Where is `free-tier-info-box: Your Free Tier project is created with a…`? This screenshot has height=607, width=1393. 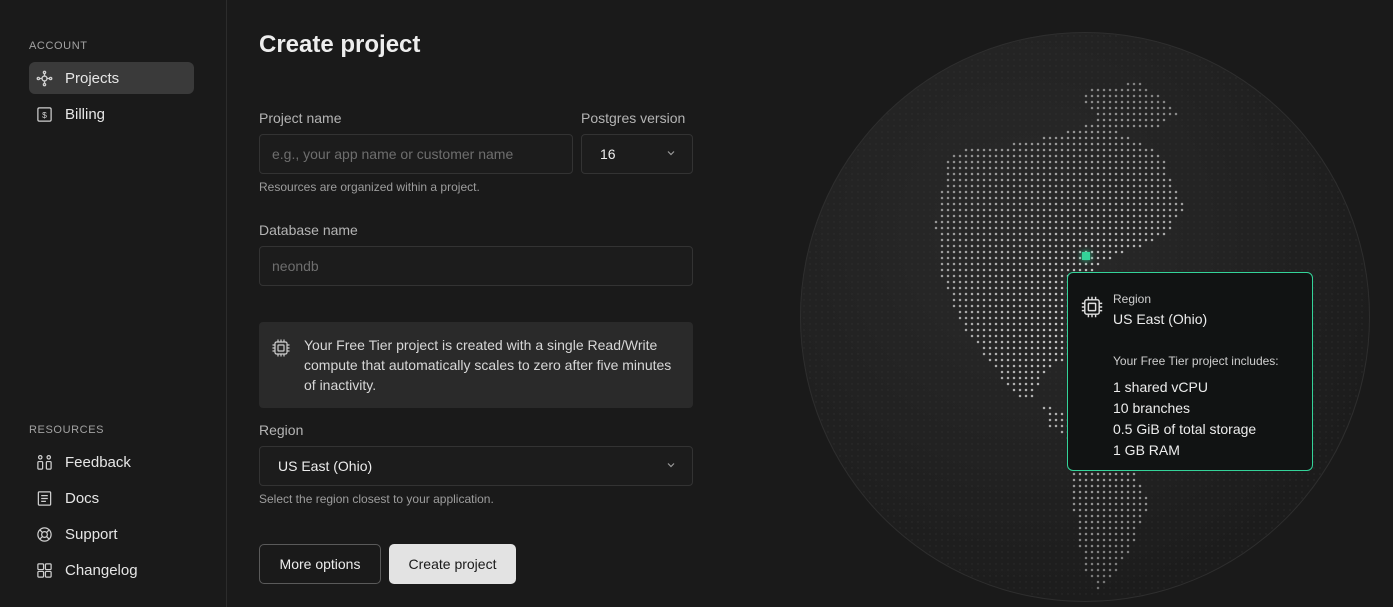 free-tier-info-box: Your Free Tier project is created with a… is located at coordinates (476, 365).